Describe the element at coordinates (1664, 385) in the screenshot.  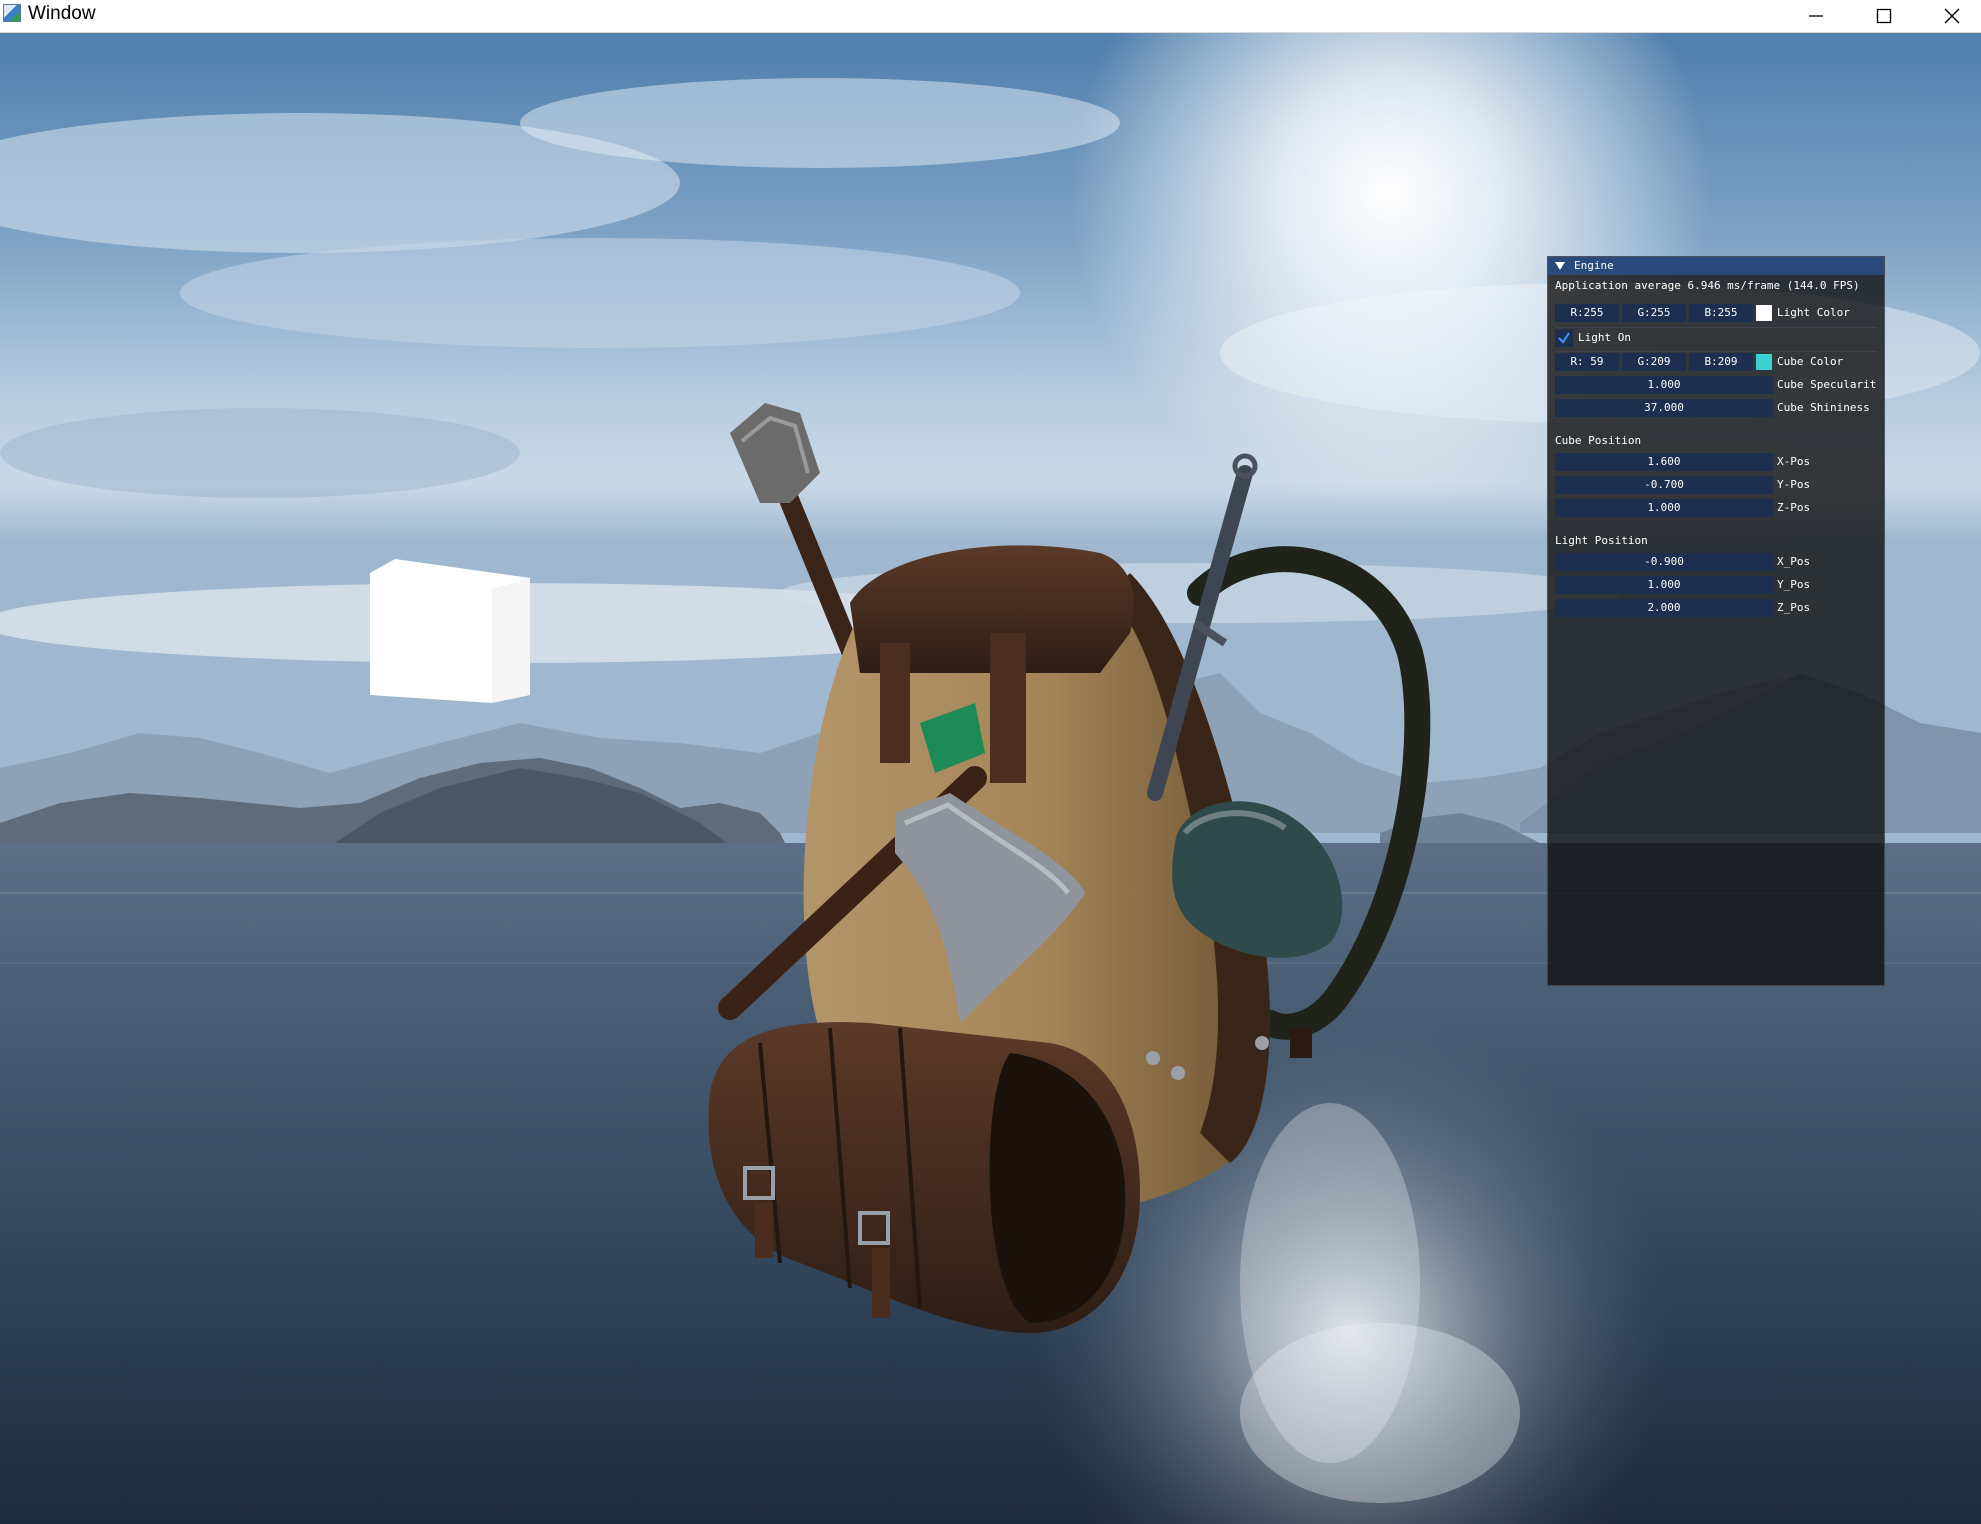
I see `cube-specularity-slider: 1.000` at that location.